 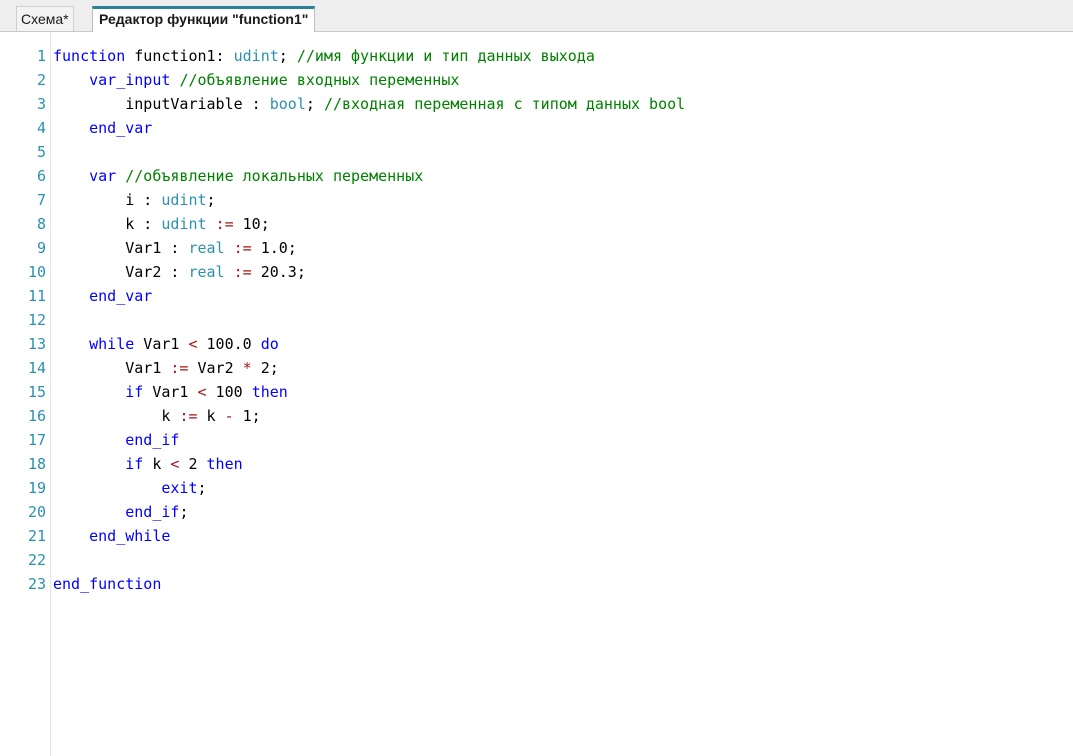 I want to click on token-operator: <, so click(x=193, y=344).